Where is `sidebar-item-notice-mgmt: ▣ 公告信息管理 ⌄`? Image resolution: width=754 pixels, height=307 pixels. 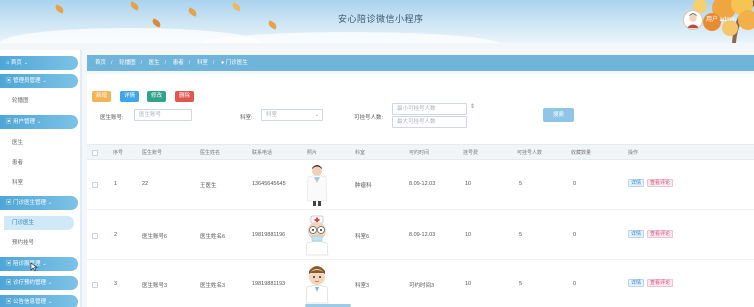 sidebar-item-notice-mgmt: ▣ 公告信息管理 ⌄ is located at coordinates (39, 301).